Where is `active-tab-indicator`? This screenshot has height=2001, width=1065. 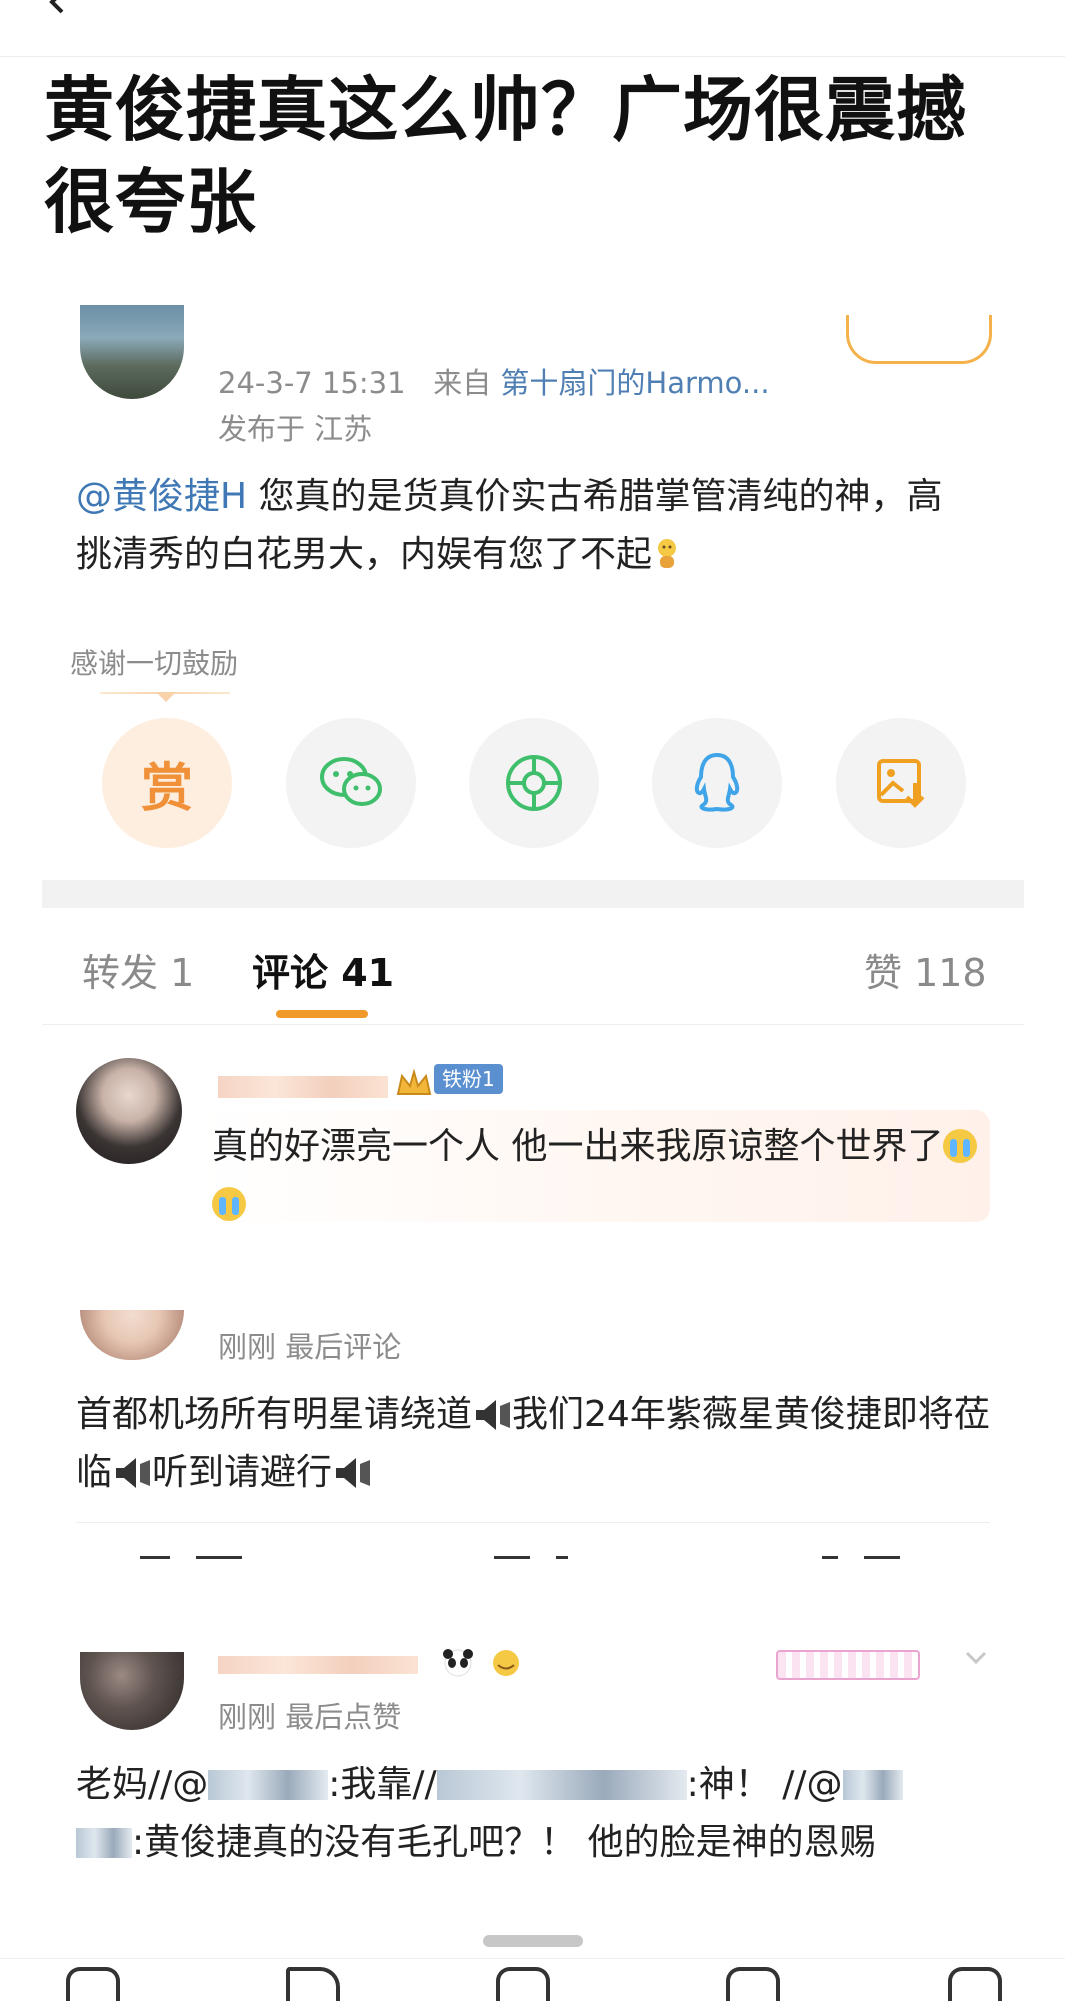 active-tab-indicator is located at coordinates (322, 1014).